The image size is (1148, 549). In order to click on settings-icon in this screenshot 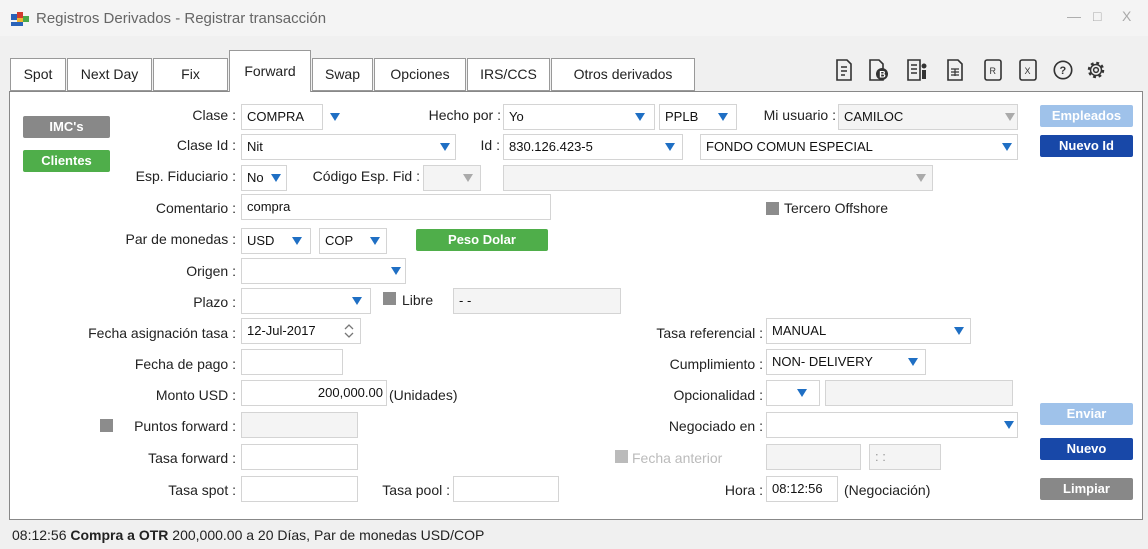, I will do `click(1096, 70)`.